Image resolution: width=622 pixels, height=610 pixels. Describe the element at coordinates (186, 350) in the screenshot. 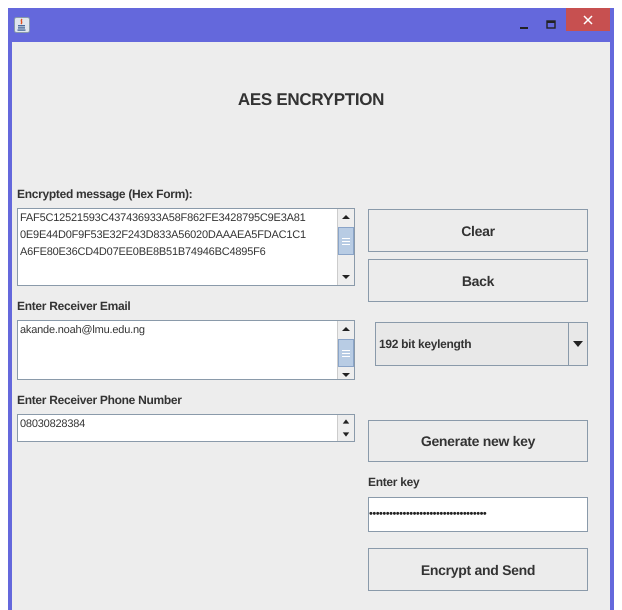

I see `text-area: akande.noah@lmu.edu.ng` at that location.